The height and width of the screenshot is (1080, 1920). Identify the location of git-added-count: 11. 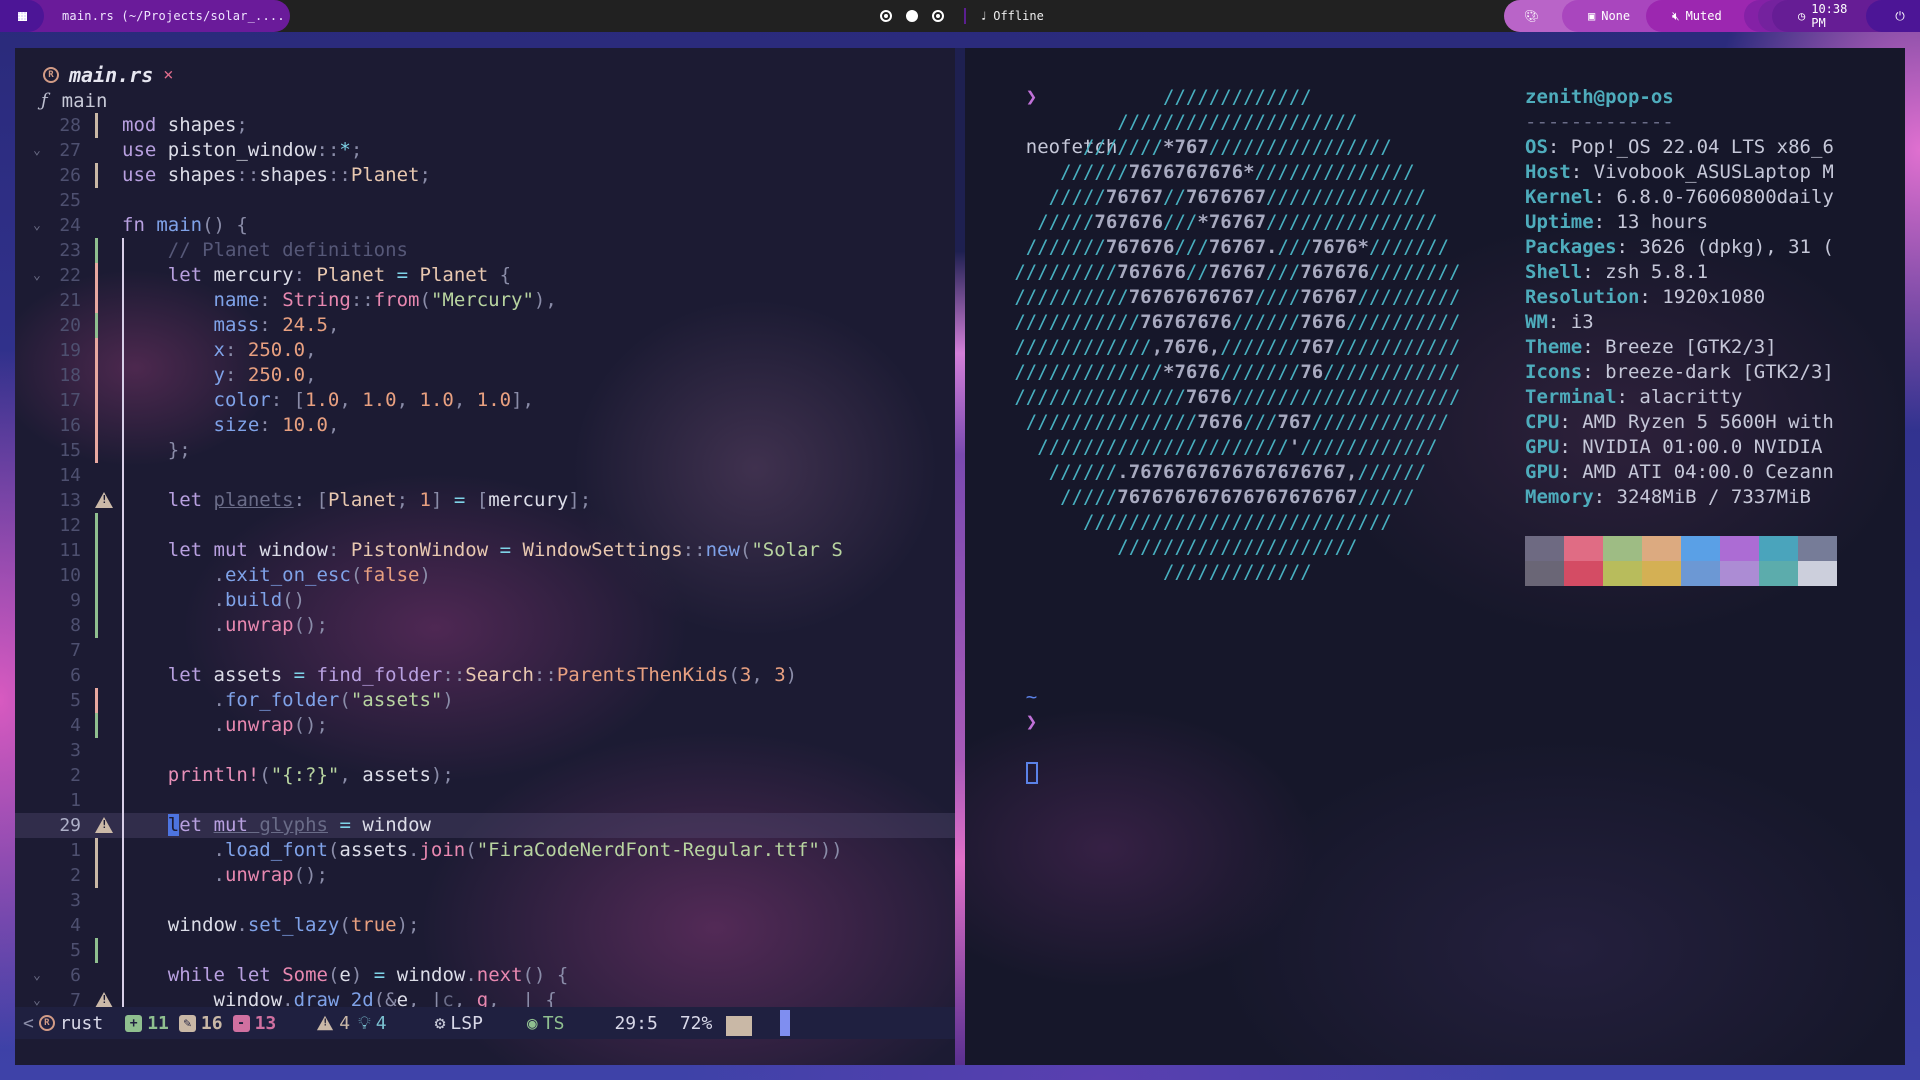
(158, 1023).